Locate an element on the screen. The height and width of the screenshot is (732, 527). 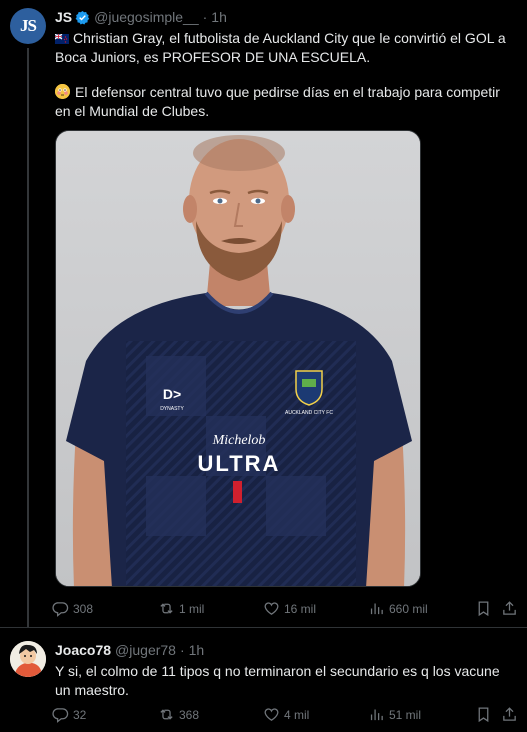
like-count: 16 mil is located at coordinates (300, 608).